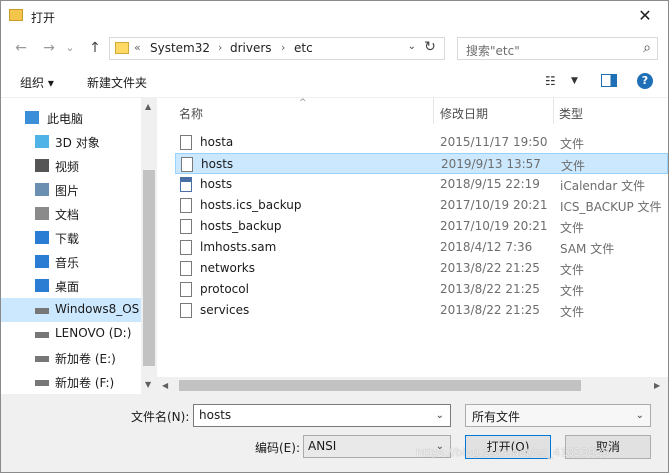 This screenshot has height=473, width=669. I want to click on column-header-date: 修改日期, so click(464, 113).